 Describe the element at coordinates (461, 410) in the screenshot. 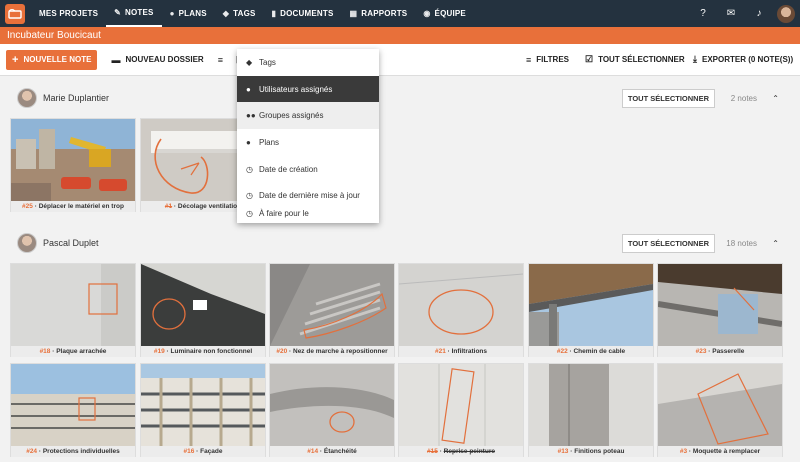

I see `note-card: #15 · Reprise peinture` at that location.